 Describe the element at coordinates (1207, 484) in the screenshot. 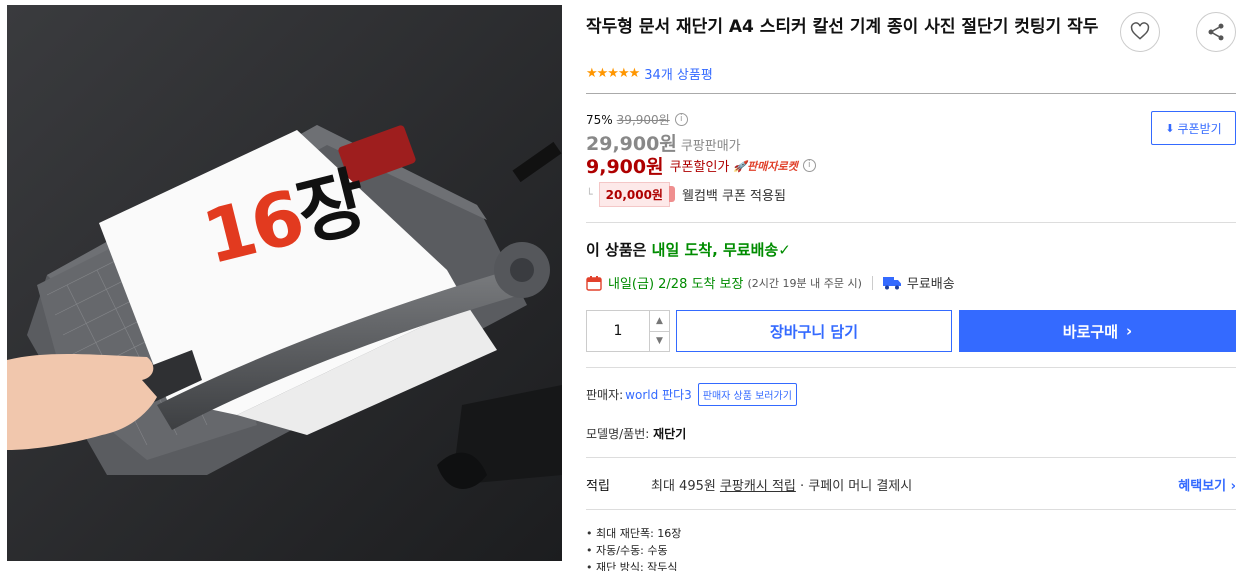

I see `benefit-view-link: 혜택보기 ›` at that location.